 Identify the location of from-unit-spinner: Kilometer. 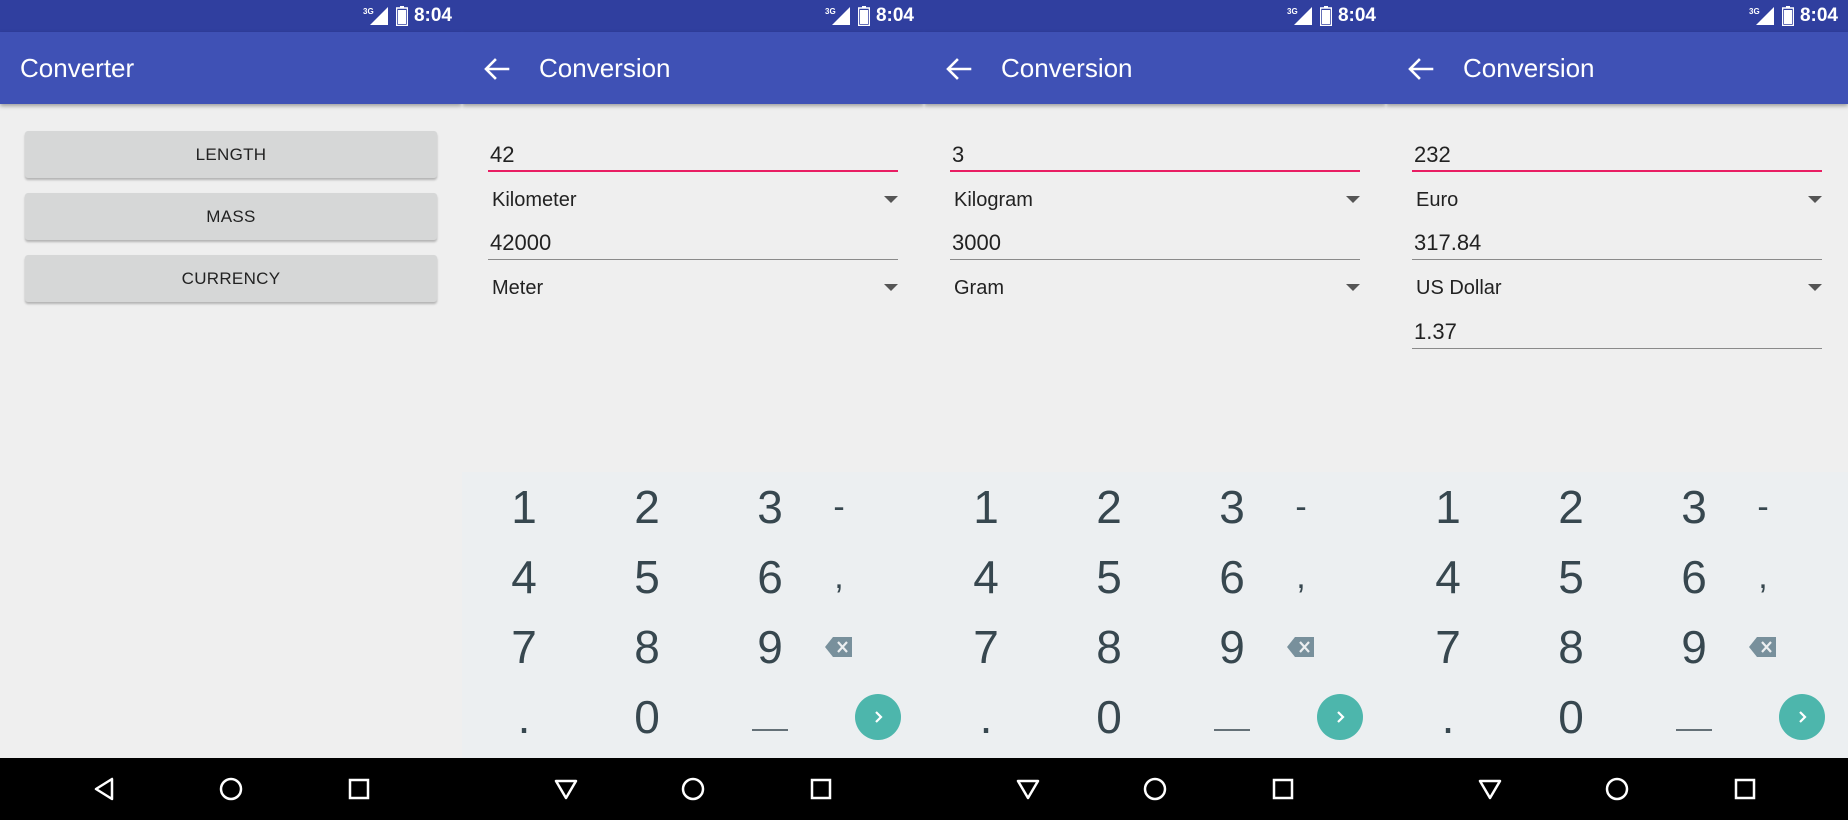
(693, 198).